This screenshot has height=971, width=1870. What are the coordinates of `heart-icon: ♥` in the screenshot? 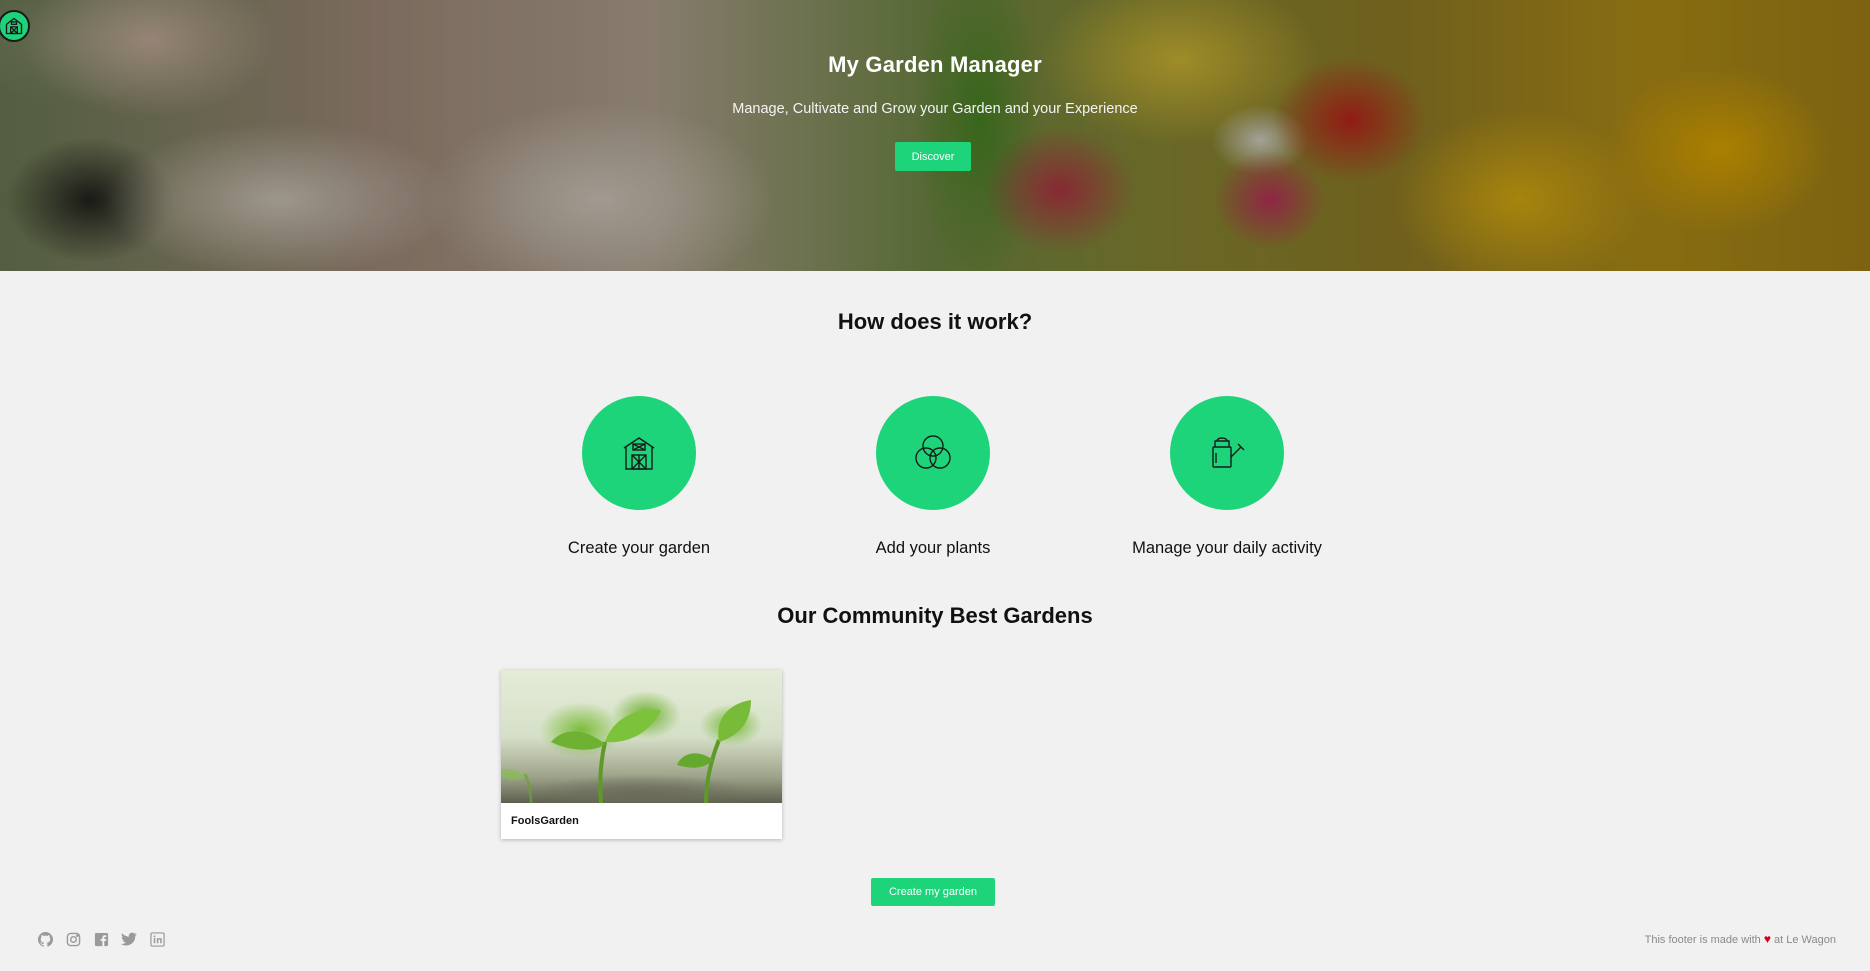 It's located at (1767, 939).